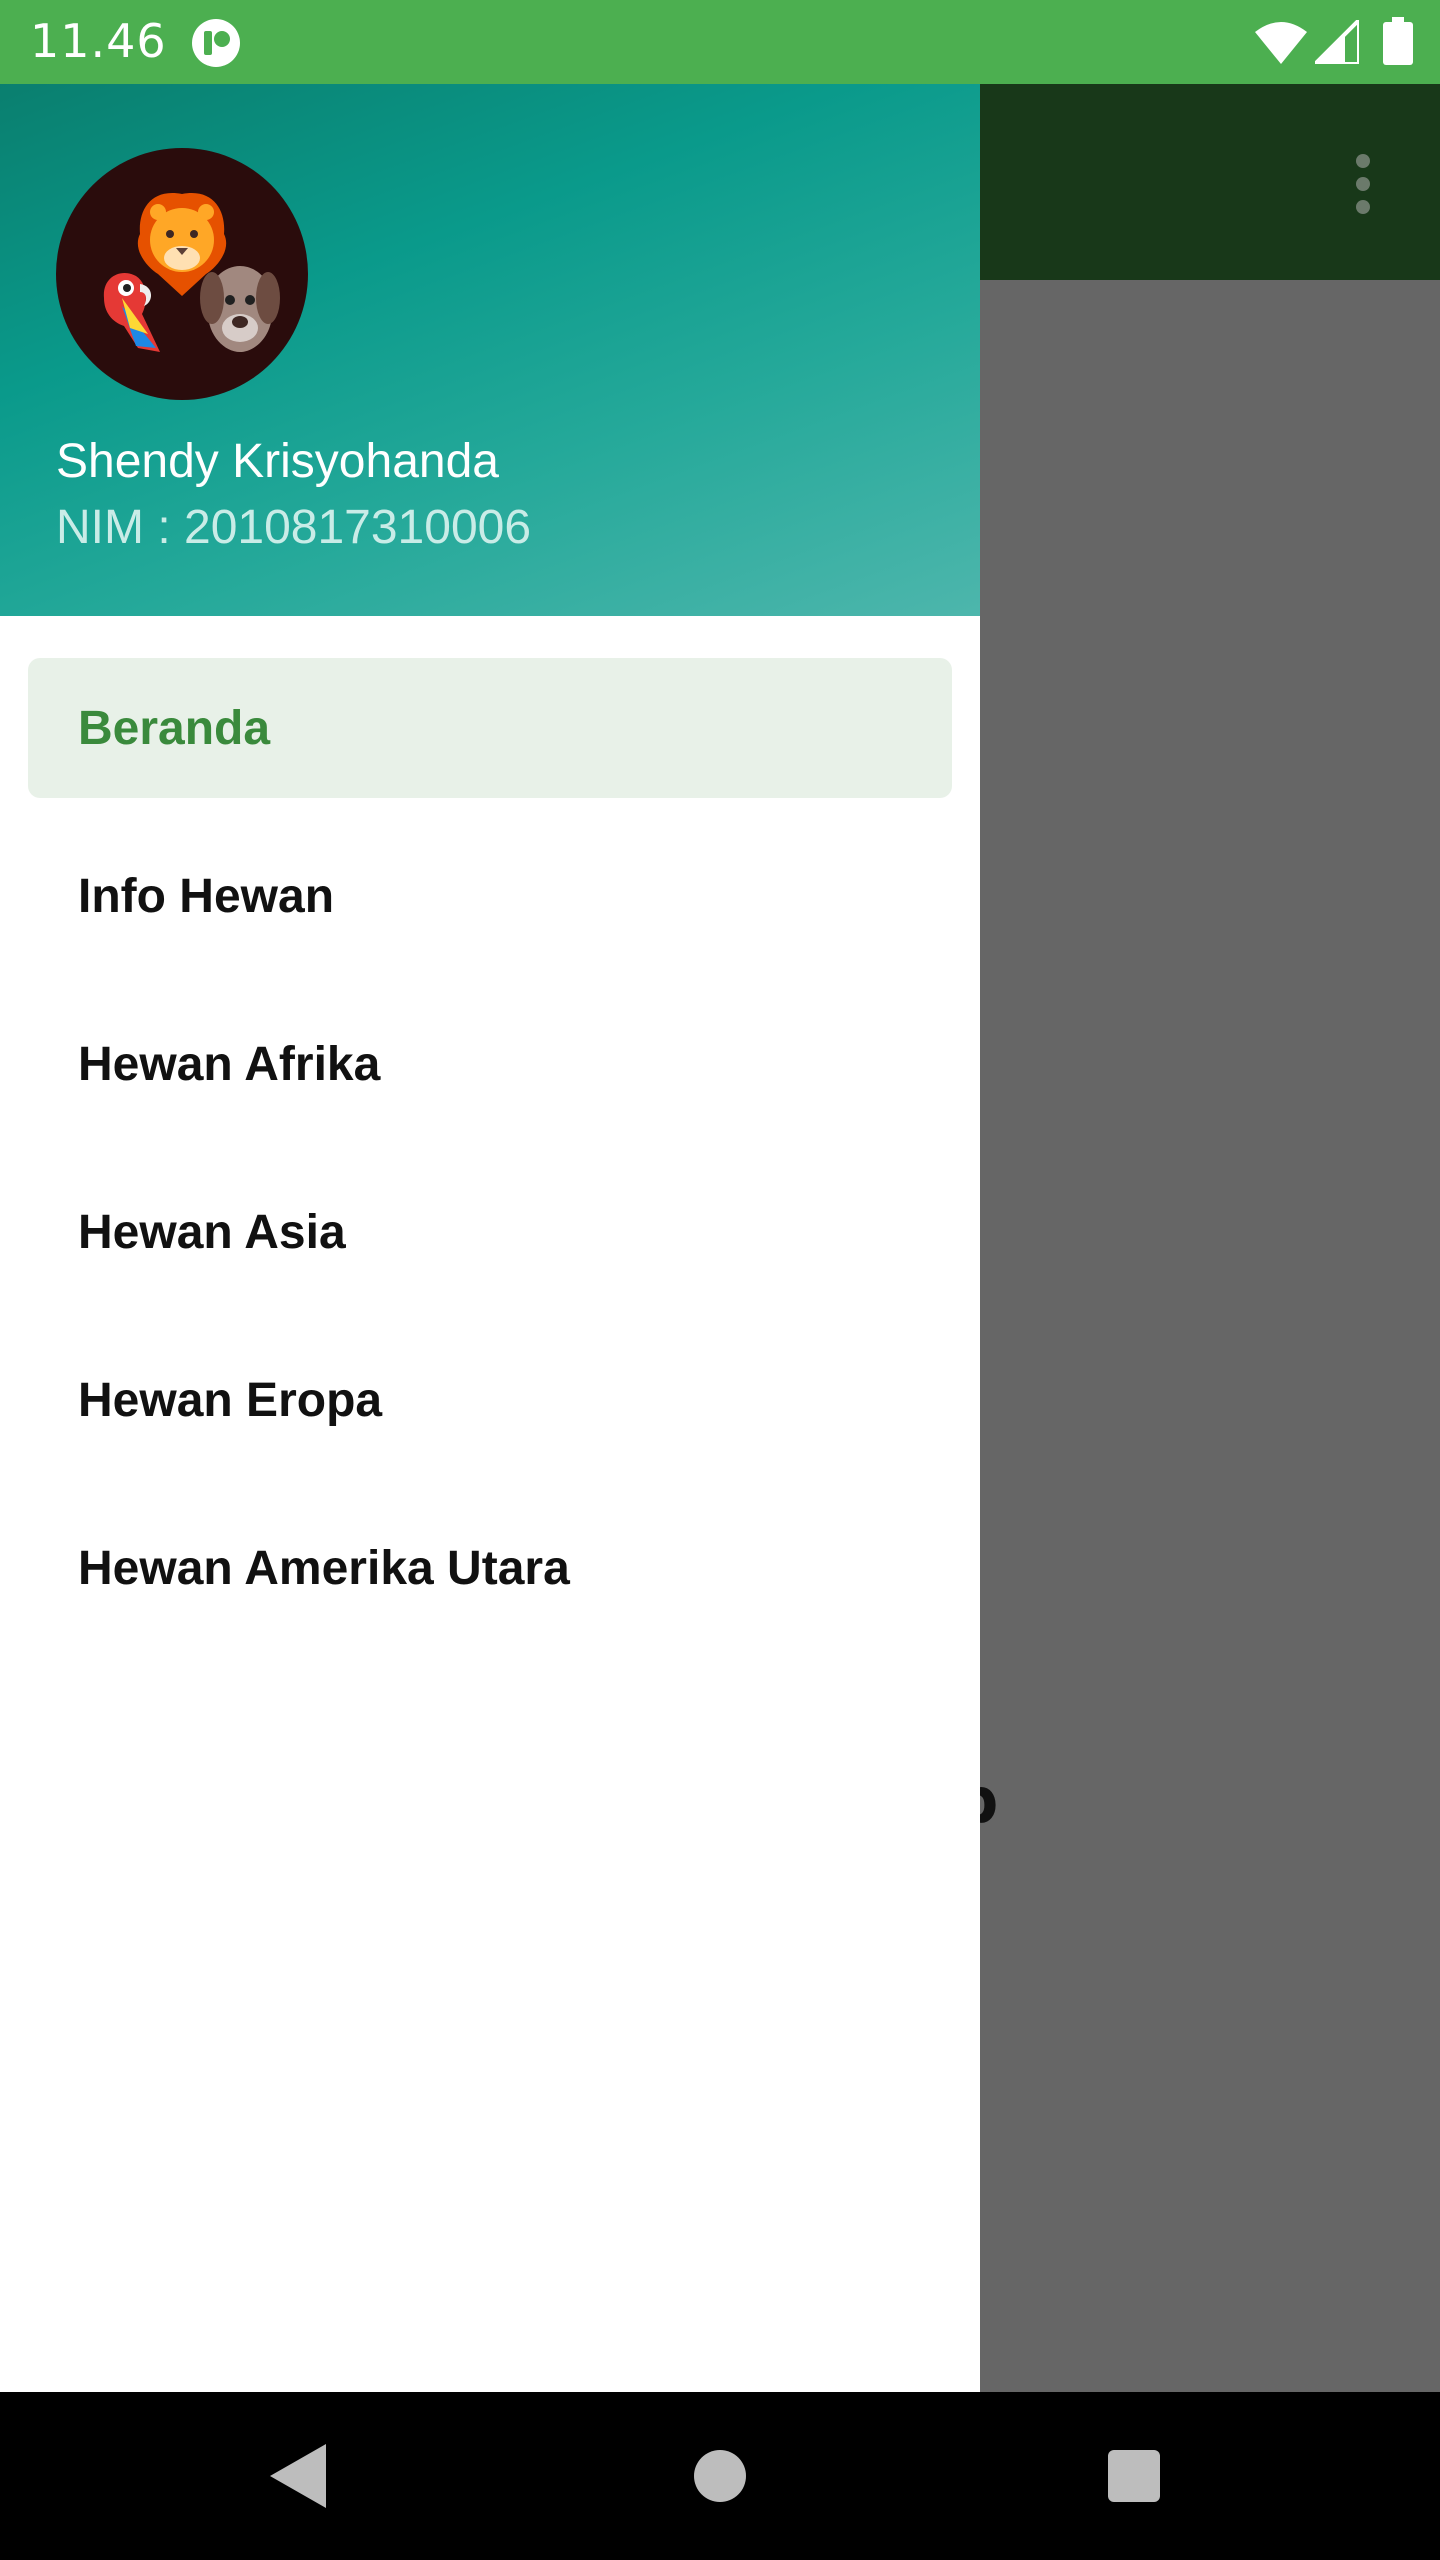 The image size is (1440, 2560). What do you see at coordinates (324, 1568) in the screenshot?
I see `menu-item-label: Hewan Amerika Utara` at bounding box center [324, 1568].